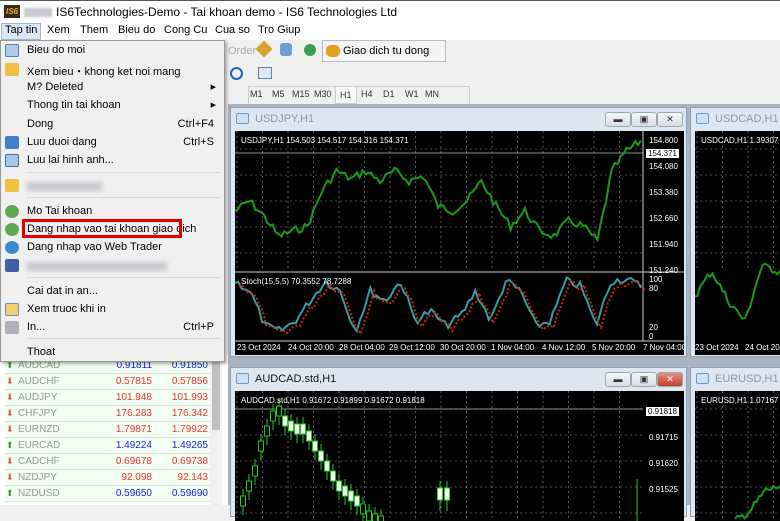  Describe the element at coordinates (56, 50) in the screenshot. I see `menu-item-new-chart: Bieu do moi` at that location.